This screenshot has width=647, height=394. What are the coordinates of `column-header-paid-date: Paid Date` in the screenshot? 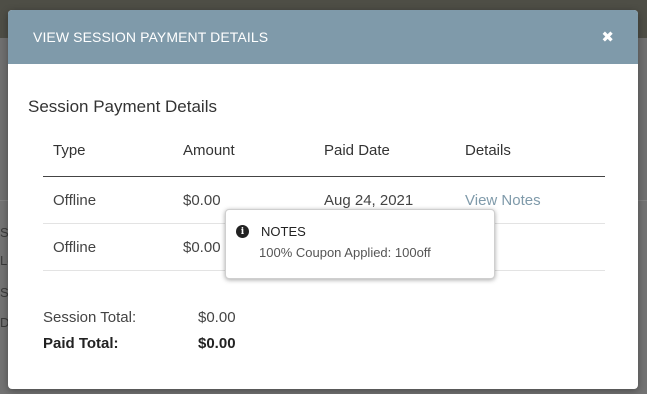 It's located at (357, 150).